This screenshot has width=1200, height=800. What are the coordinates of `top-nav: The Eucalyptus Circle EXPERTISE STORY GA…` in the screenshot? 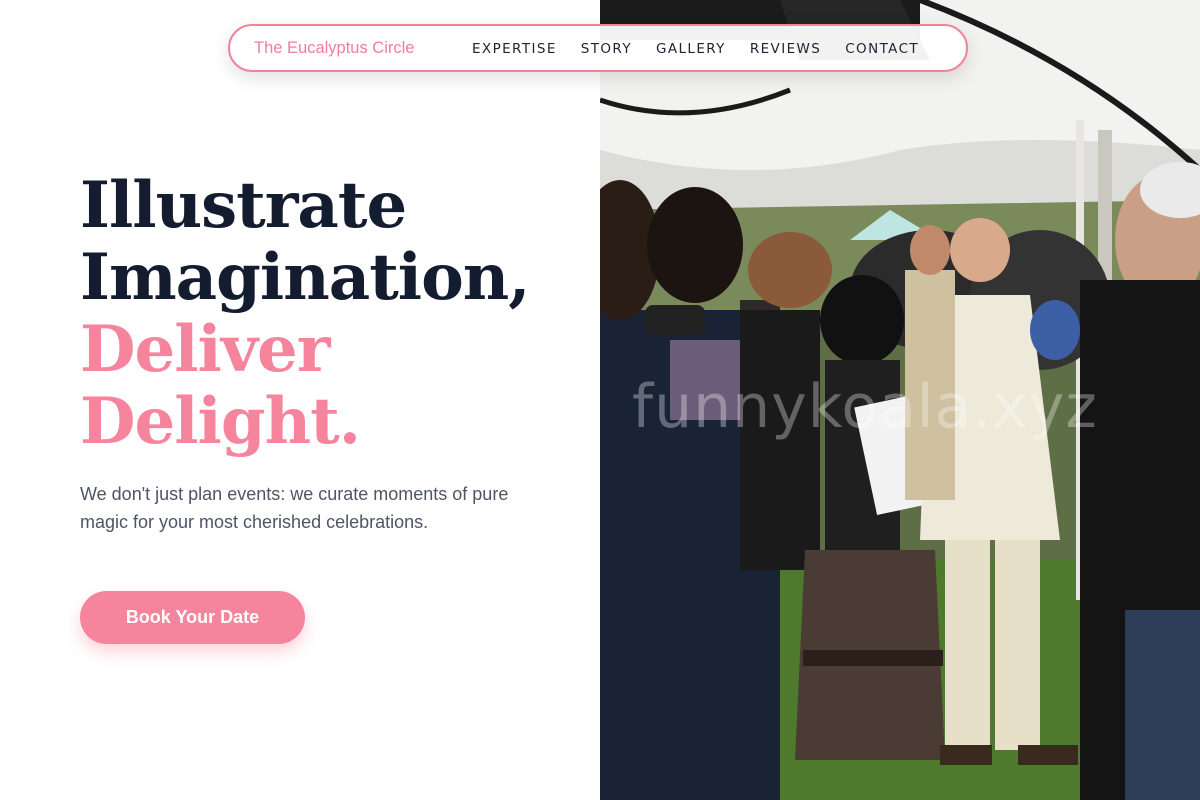 It's located at (598, 48).